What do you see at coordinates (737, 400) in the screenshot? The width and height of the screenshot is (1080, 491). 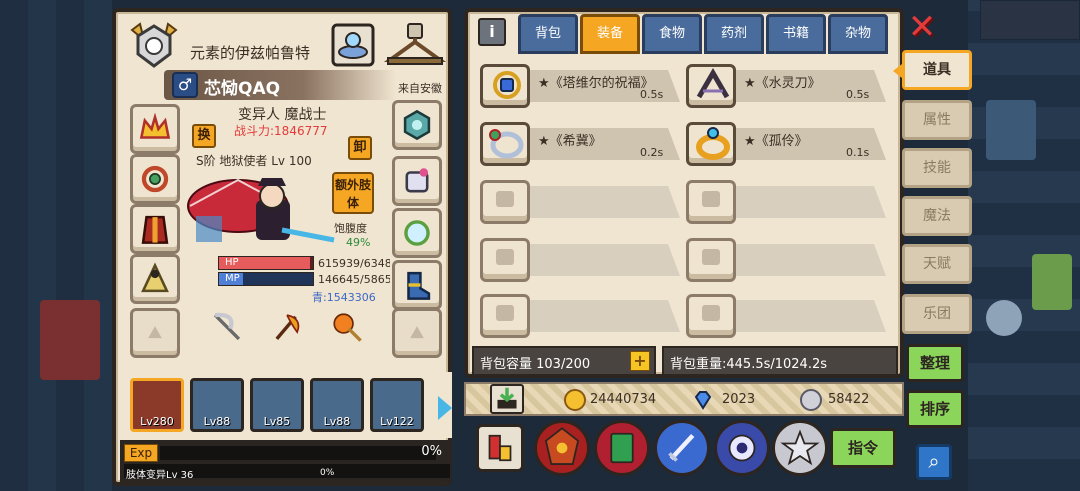 I see `diamond-currency: 2023` at bounding box center [737, 400].